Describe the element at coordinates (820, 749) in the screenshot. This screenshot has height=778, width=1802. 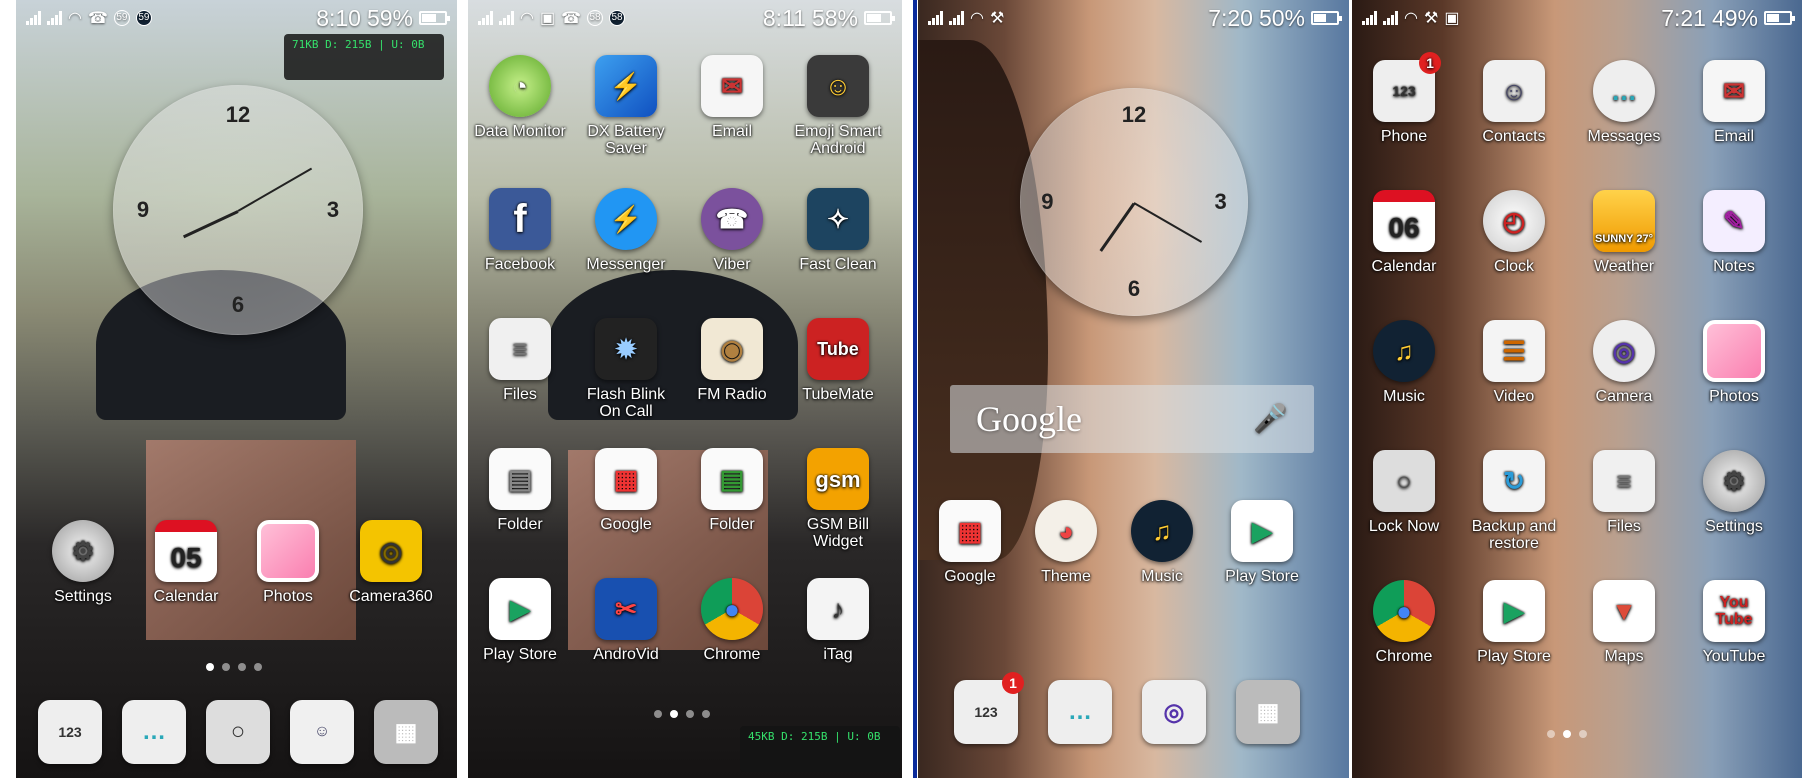
I see `network-monitor: 45KB D: 215B | U: 0B` at that location.